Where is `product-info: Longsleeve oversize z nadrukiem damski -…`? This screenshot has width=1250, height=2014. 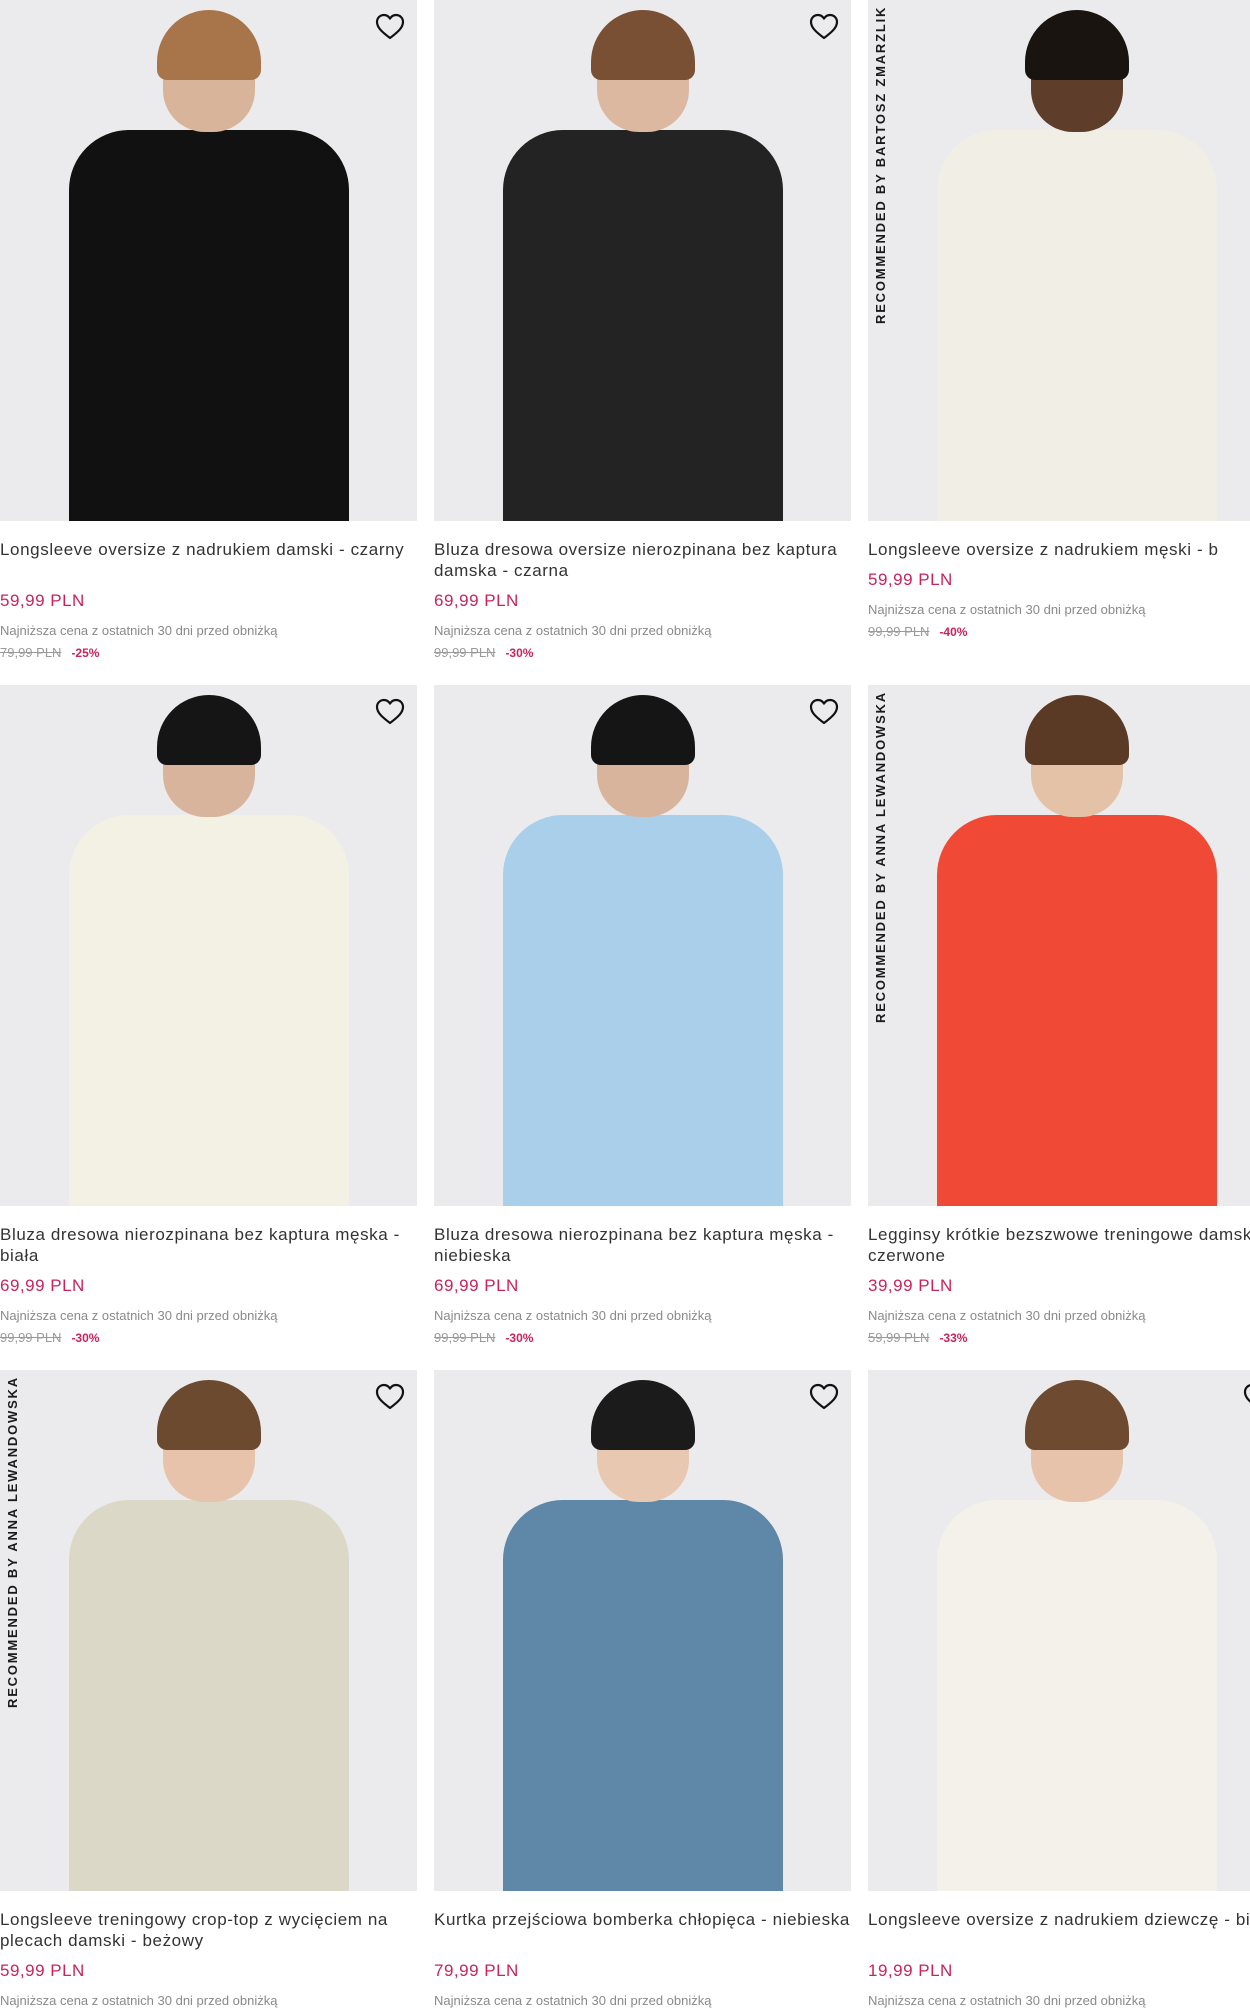
product-info: Longsleeve oversize z nadrukiem damski -… is located at coordinates (208, 591).